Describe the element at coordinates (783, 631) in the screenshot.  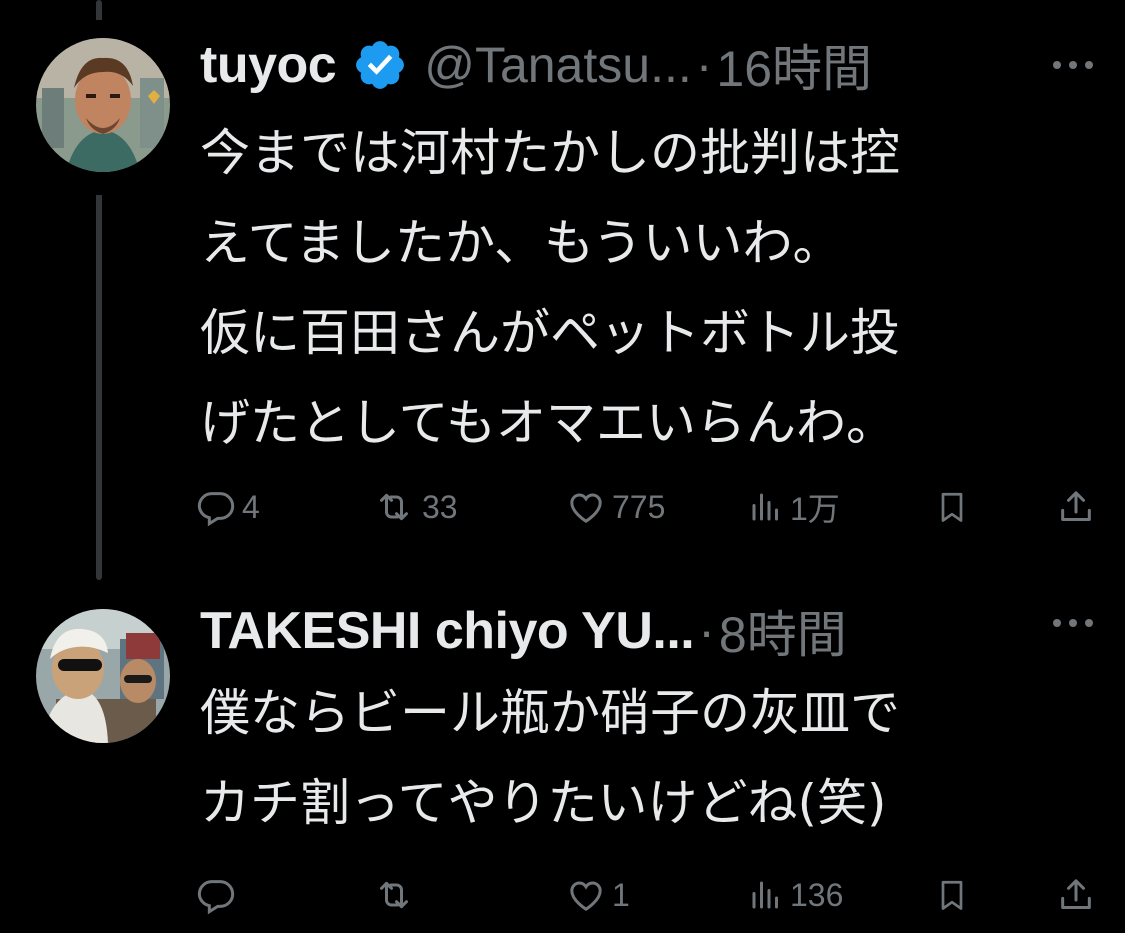
I see `timestamp: 8時間` at that location.